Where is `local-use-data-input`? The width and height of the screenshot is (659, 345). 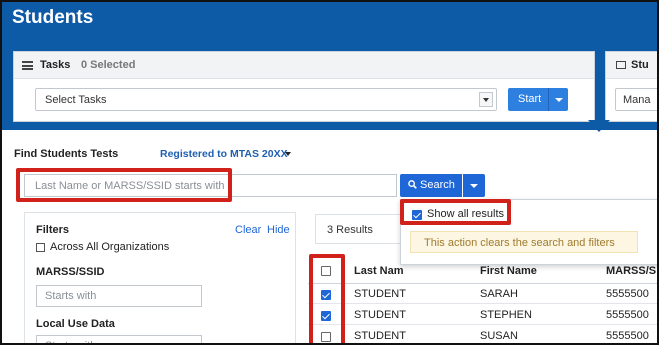
local-use-data-input is located at coordinates (119, 339).